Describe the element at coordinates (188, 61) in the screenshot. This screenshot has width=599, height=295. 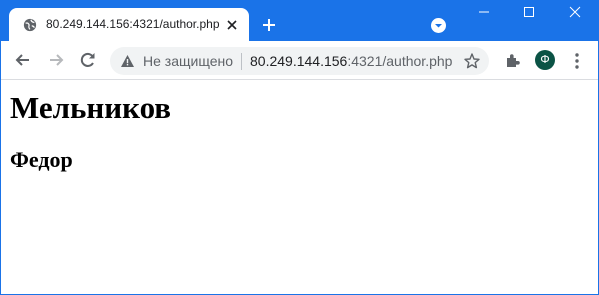
I see `security-status: Не защищено` at that location.